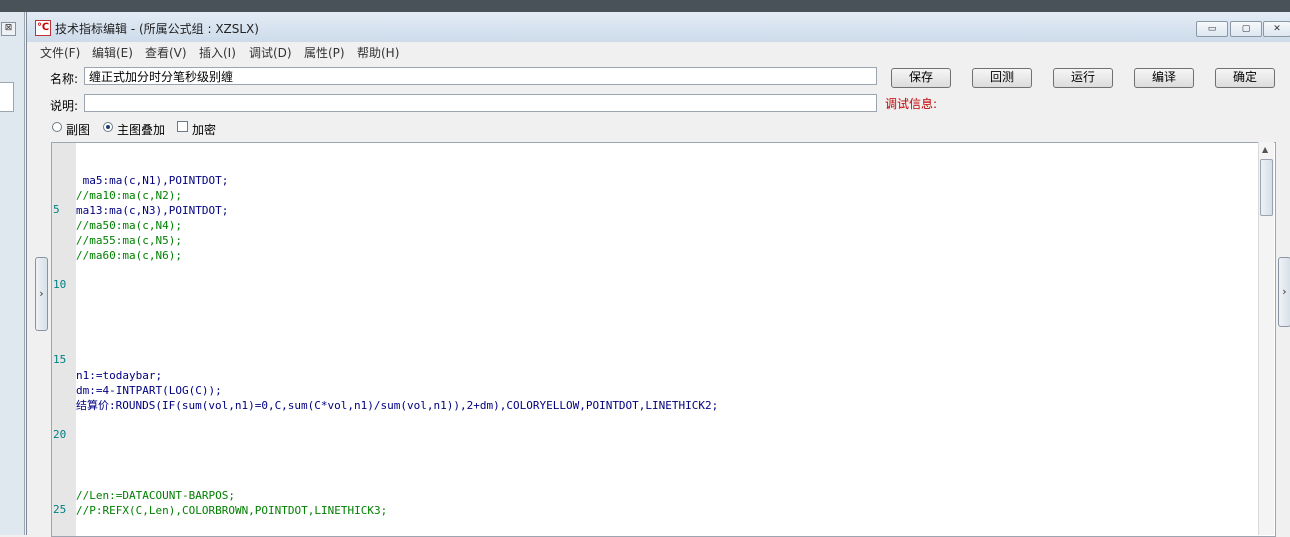 This screenshot has height=537, width=1290. What do you see at coordinates (41, 294) in the screenshot?
I see `expand-left-chevron-icon: ›` at bounding box center [41, 294].